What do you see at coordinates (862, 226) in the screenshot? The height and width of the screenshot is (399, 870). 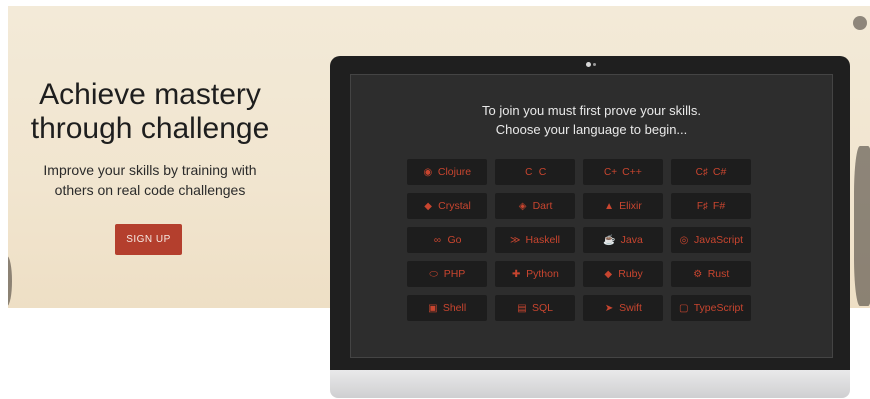 I see `ink-brush-right` at bounding box center [862, 226].